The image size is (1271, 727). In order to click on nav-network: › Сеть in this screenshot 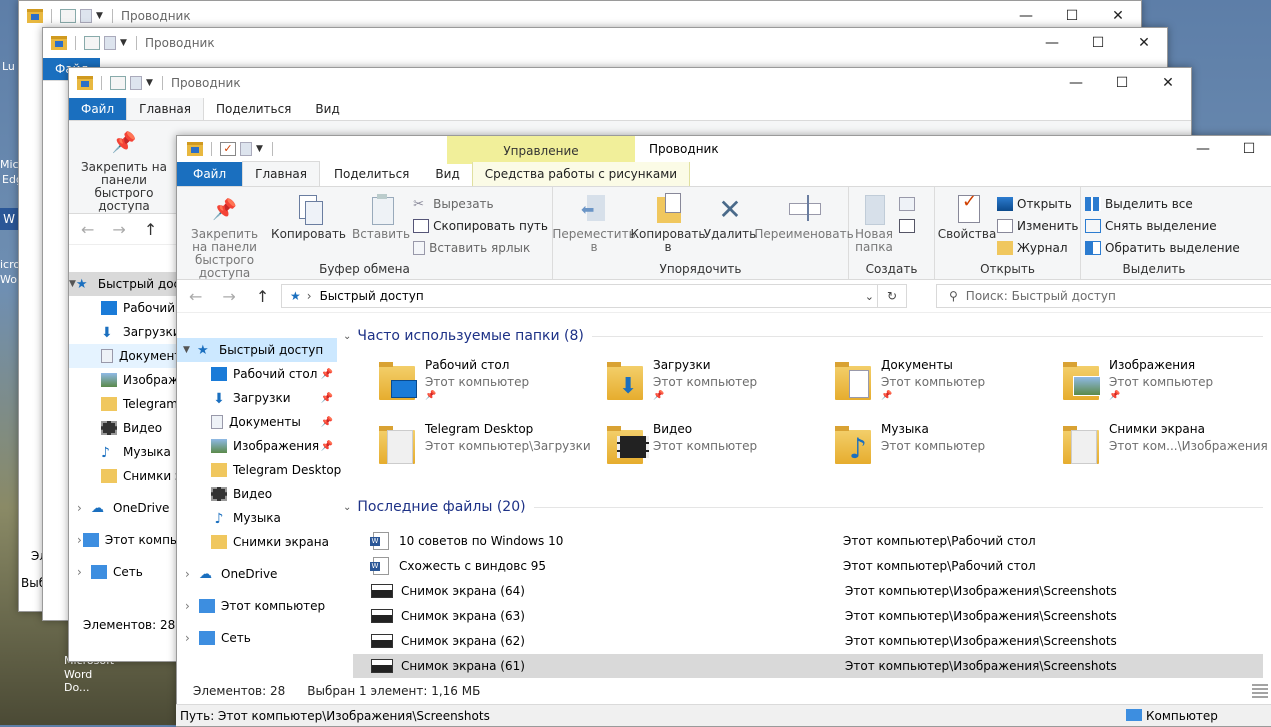, I will do `click(257, 638)`.